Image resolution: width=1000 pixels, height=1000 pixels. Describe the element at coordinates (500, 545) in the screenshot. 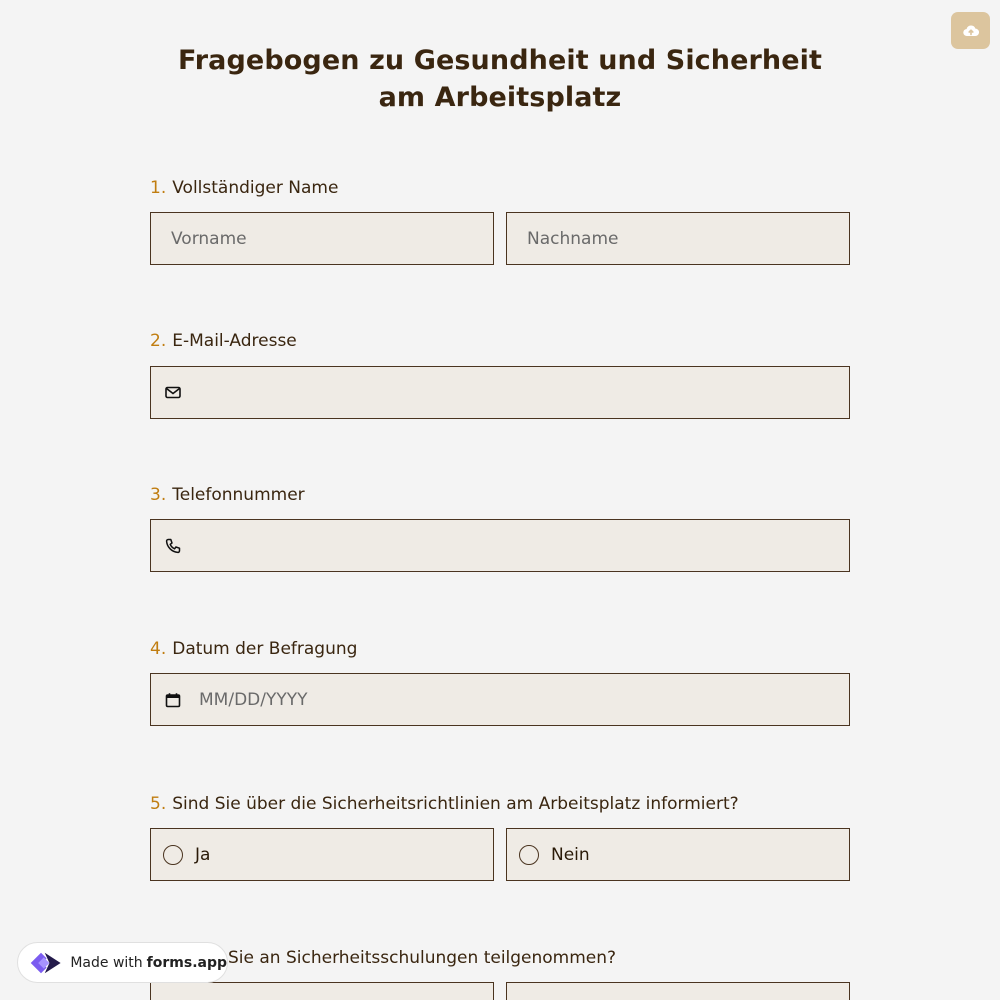

I see `phone-input` at that location.